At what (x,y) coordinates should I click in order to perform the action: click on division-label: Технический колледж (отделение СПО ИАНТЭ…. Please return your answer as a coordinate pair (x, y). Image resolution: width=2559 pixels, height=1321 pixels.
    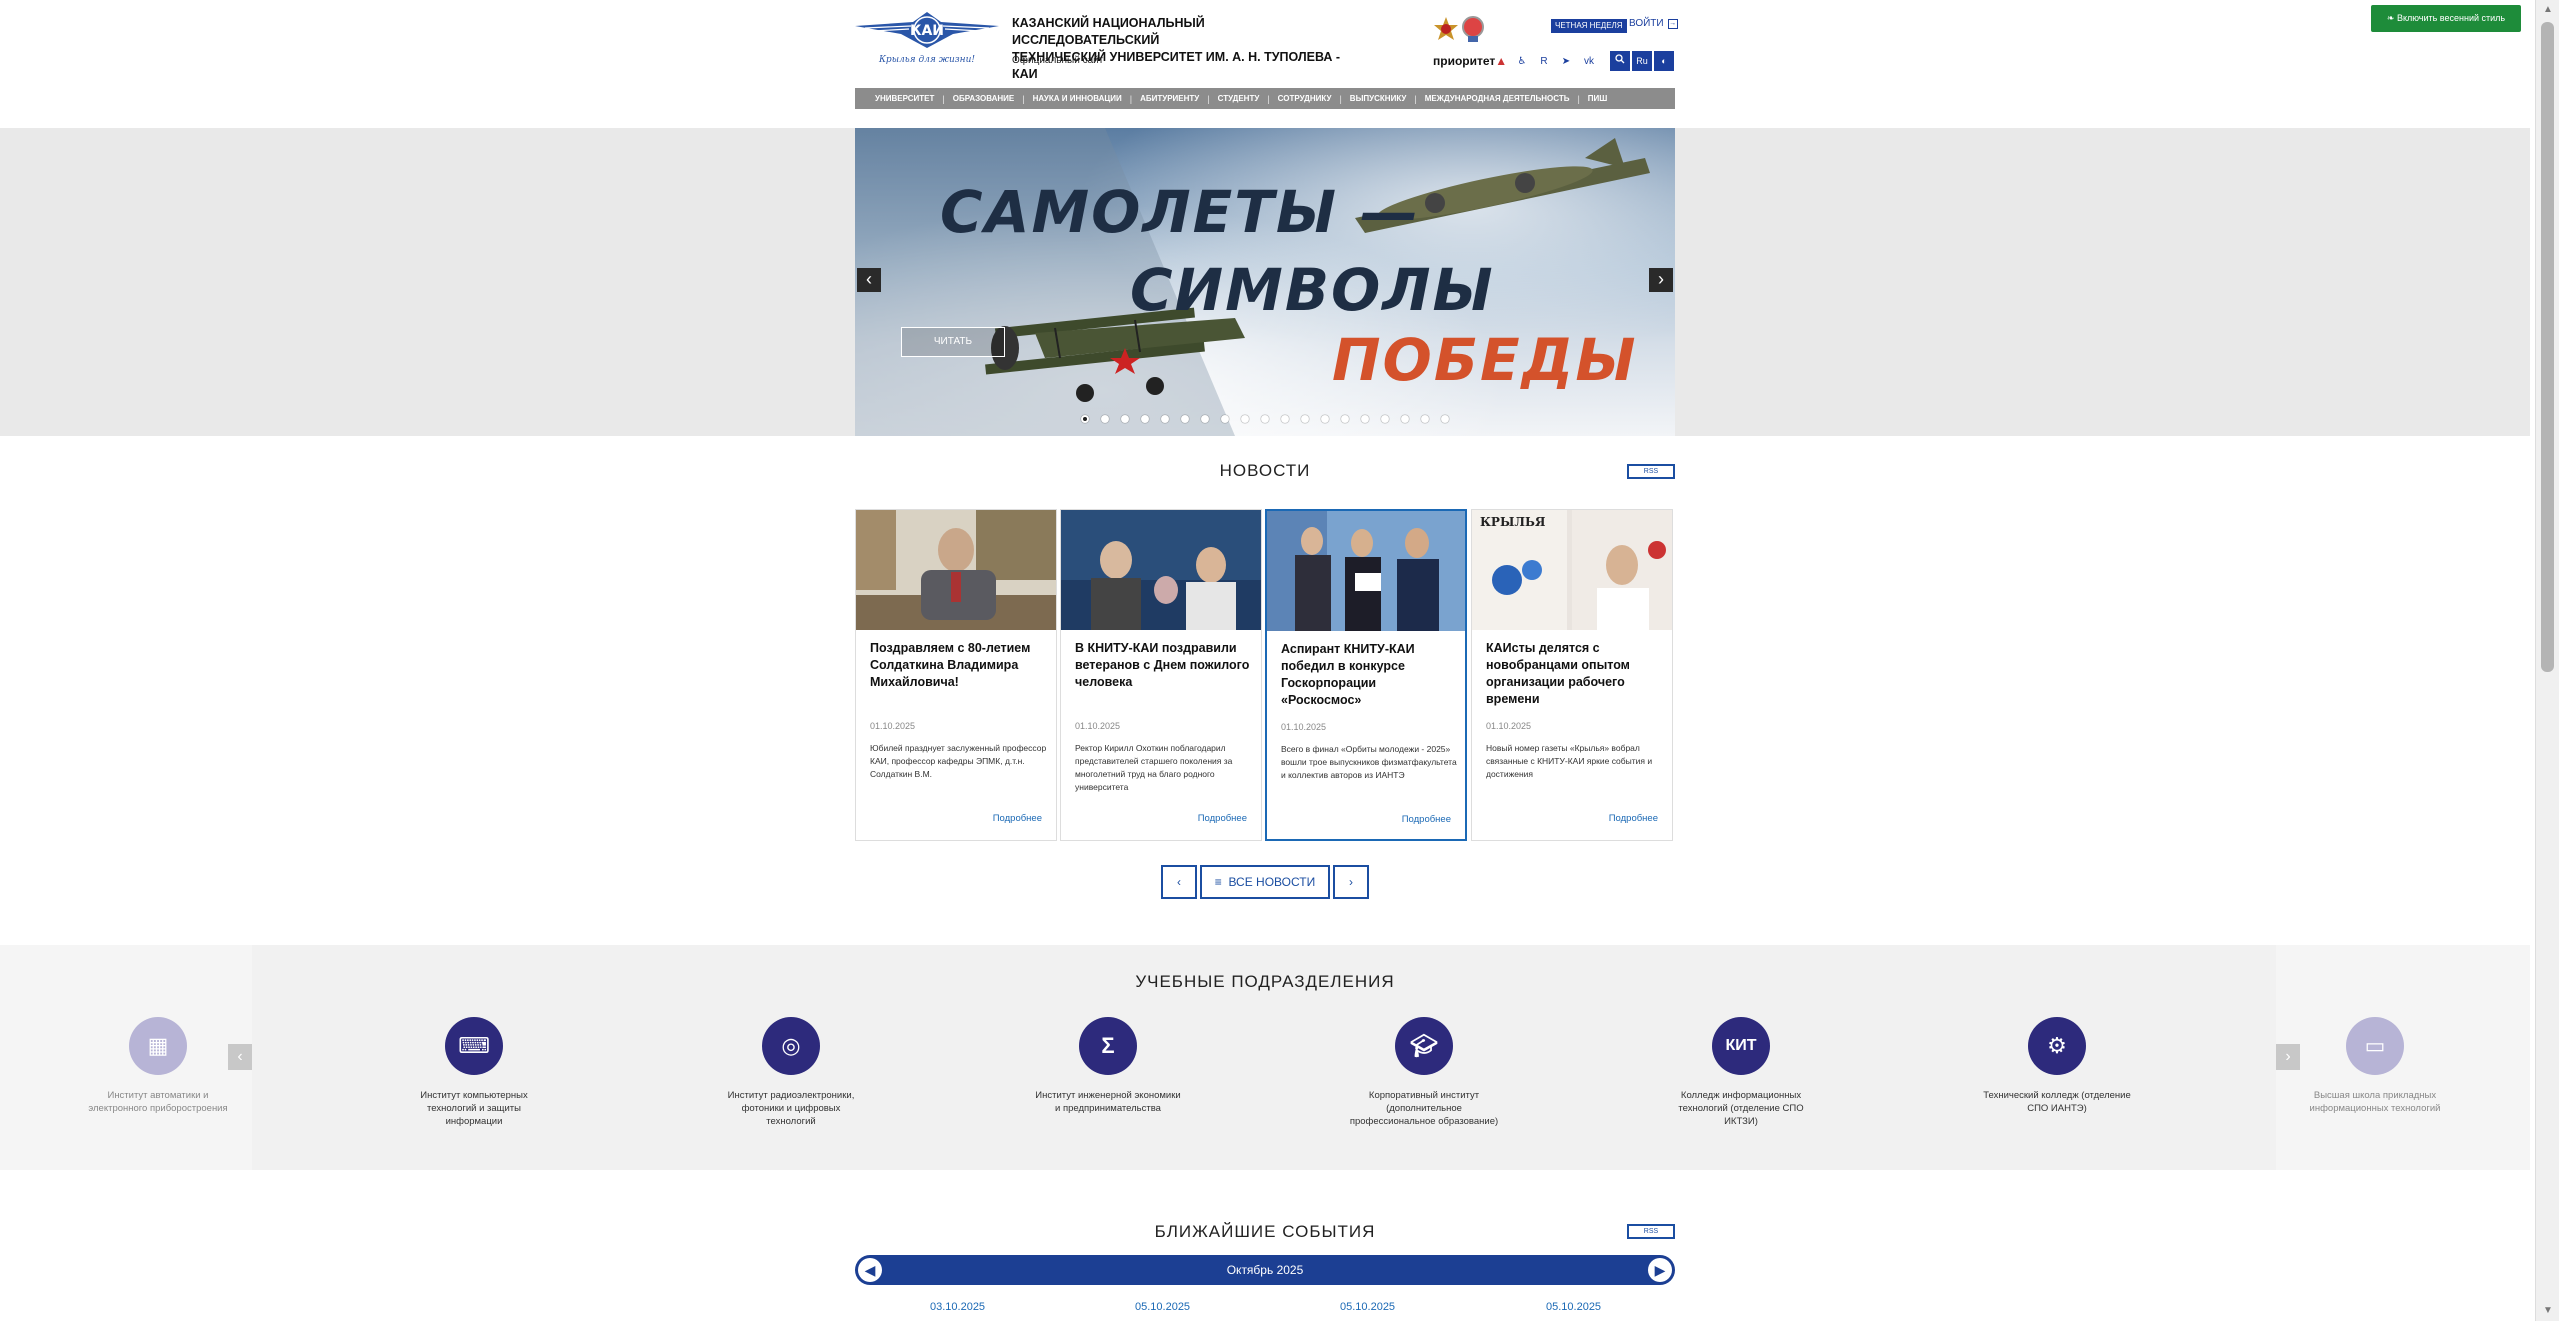
    Looking at the image, I should click on (2057, 1102).